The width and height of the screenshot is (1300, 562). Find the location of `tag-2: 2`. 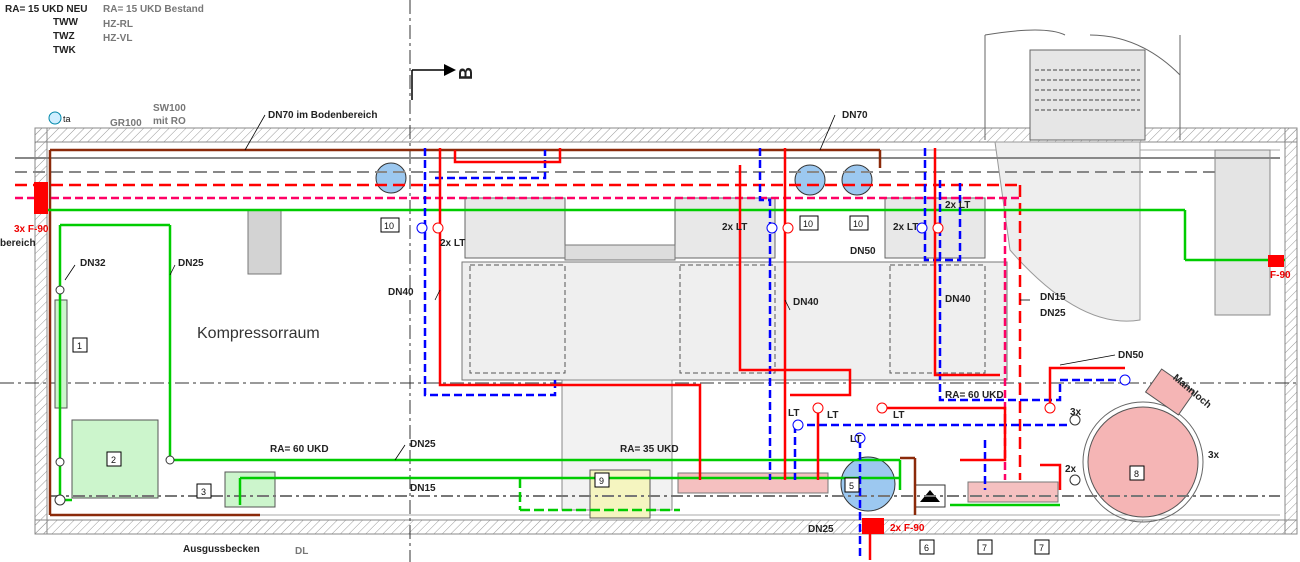

tag-2: 2 is located at coordinates (113, 460).